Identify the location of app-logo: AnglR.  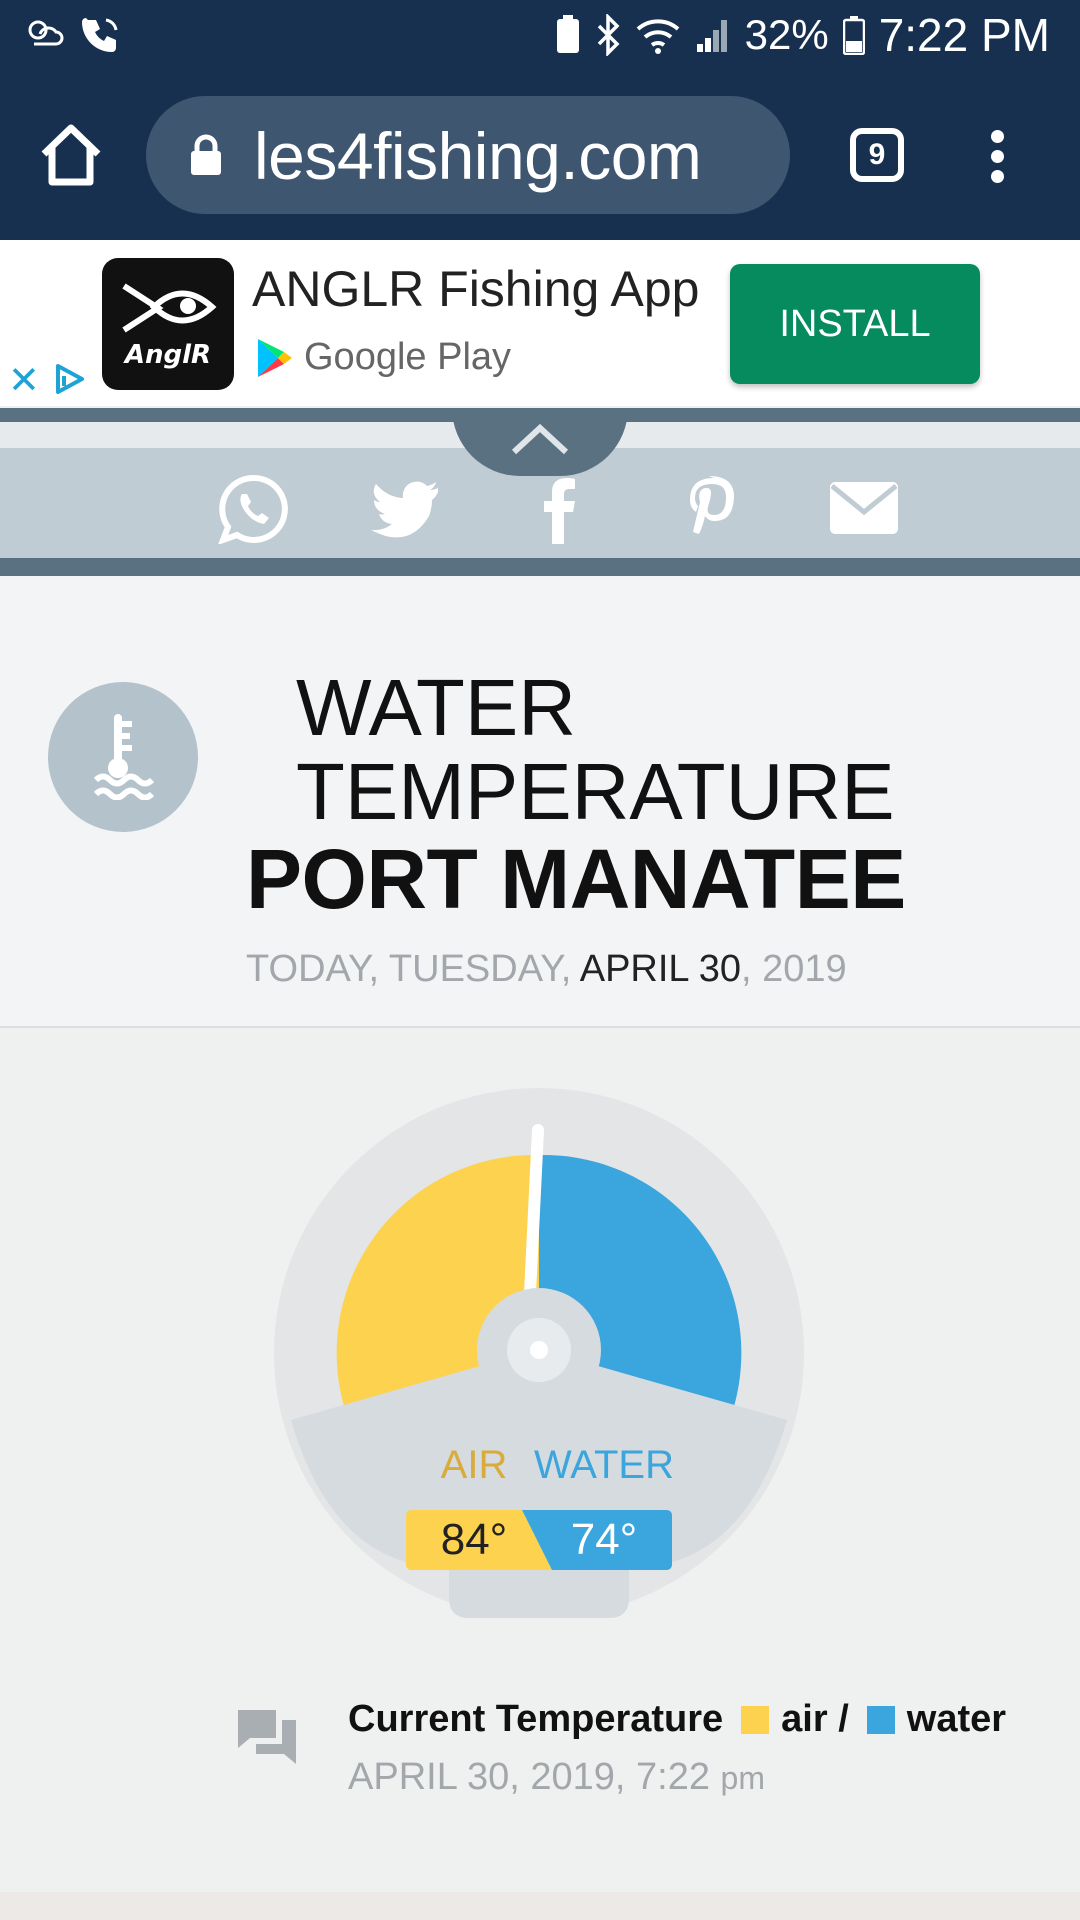
(168, 324).